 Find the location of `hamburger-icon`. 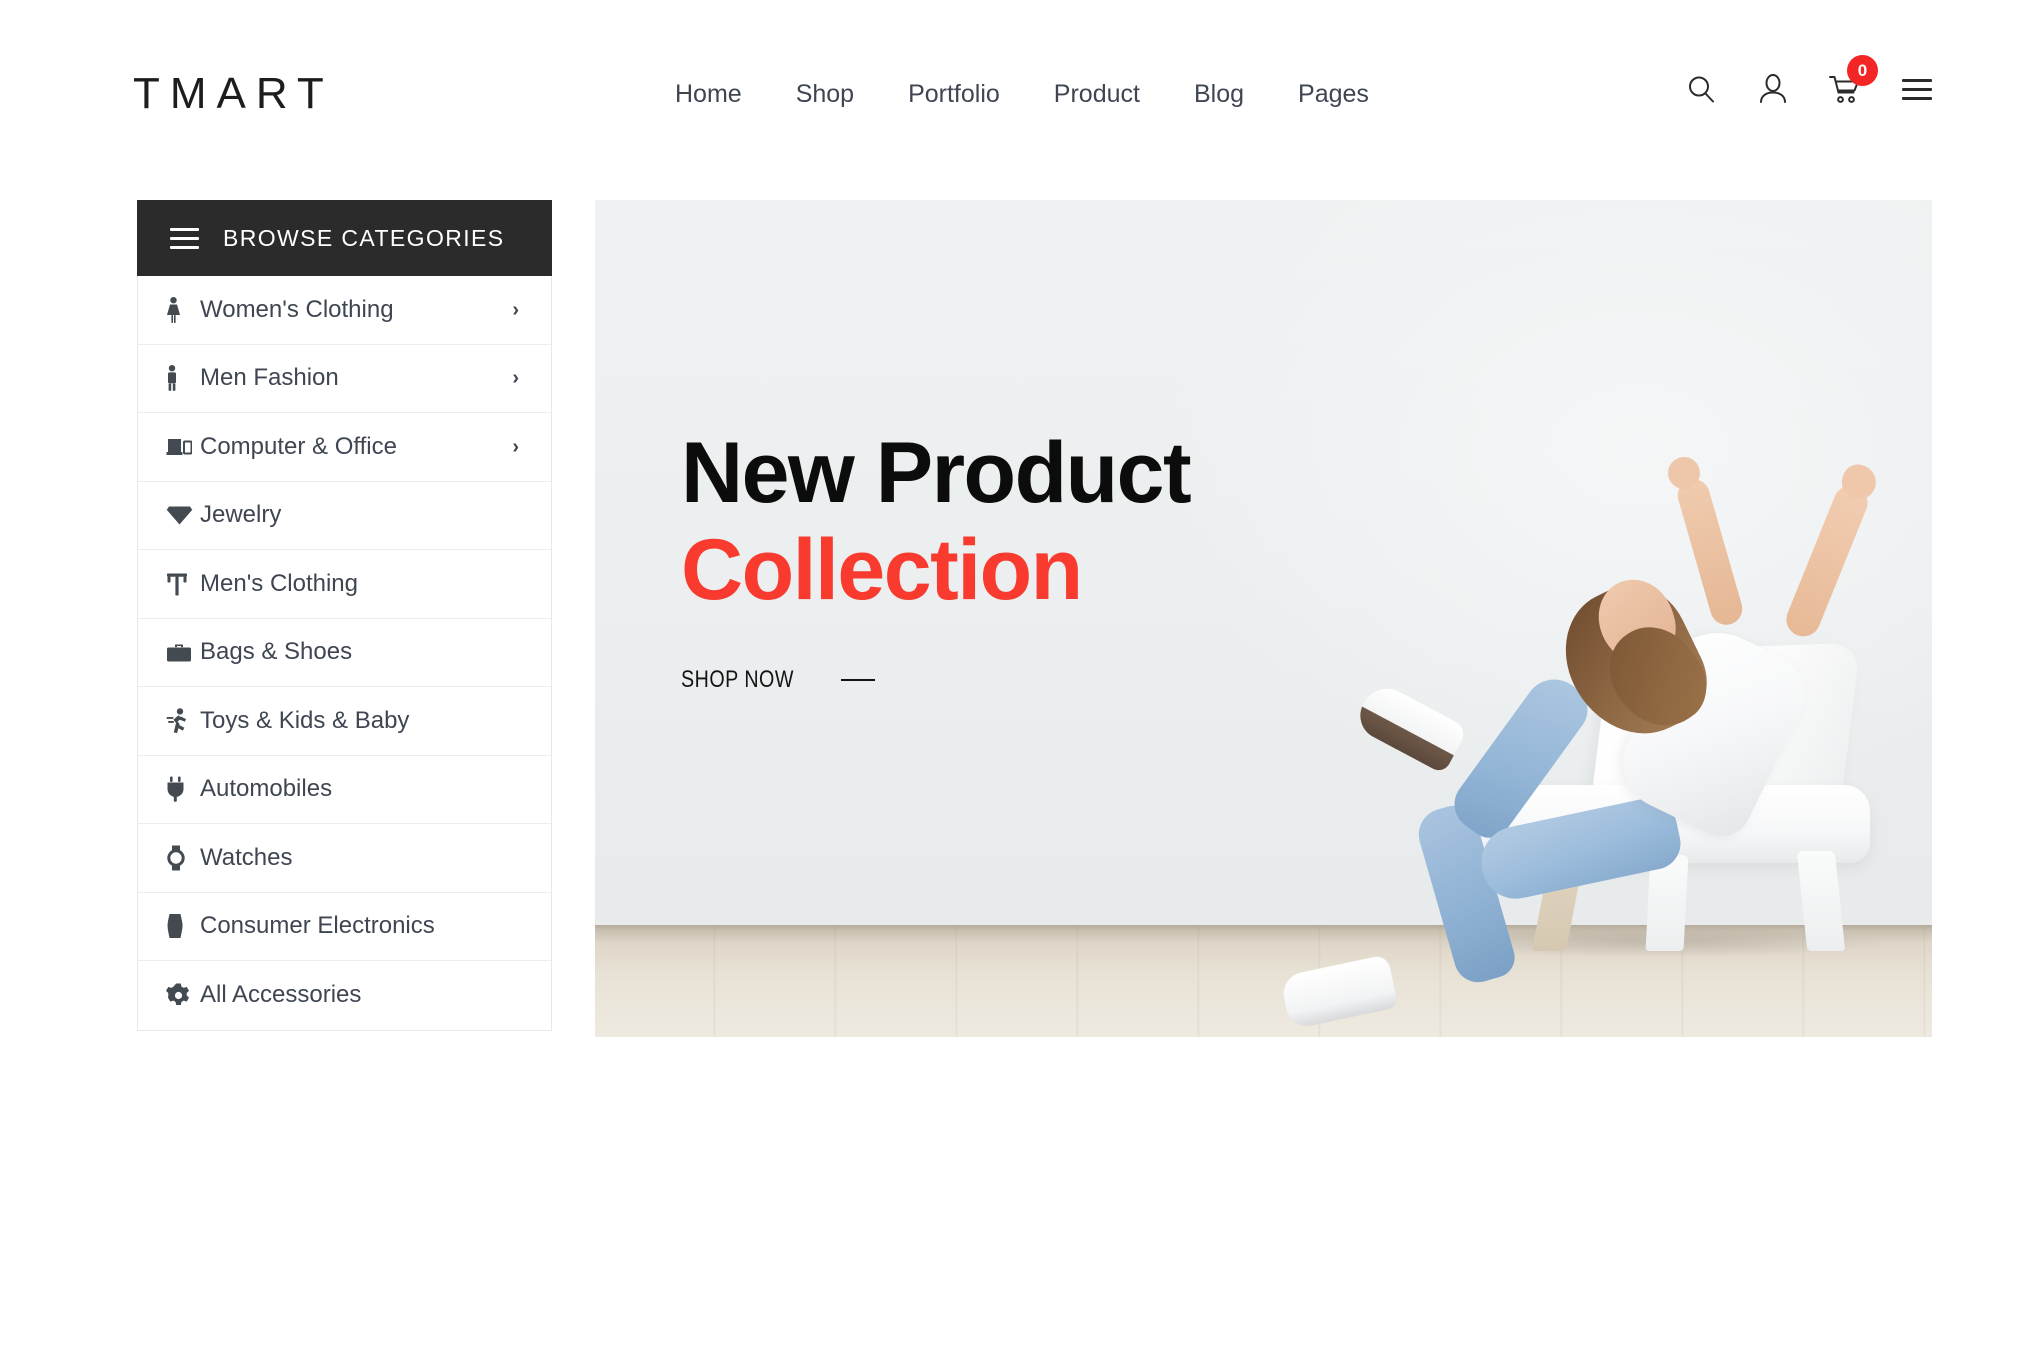

hamburger-icon is located at coordinates (1917, 89).